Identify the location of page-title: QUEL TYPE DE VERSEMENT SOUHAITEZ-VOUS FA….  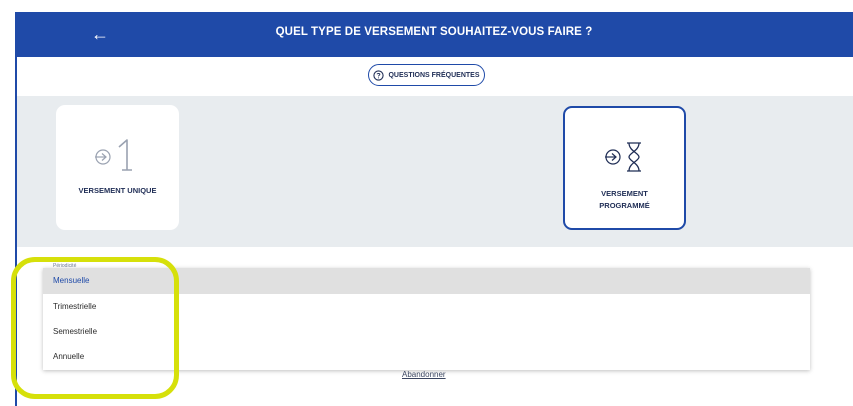
(434, 32).